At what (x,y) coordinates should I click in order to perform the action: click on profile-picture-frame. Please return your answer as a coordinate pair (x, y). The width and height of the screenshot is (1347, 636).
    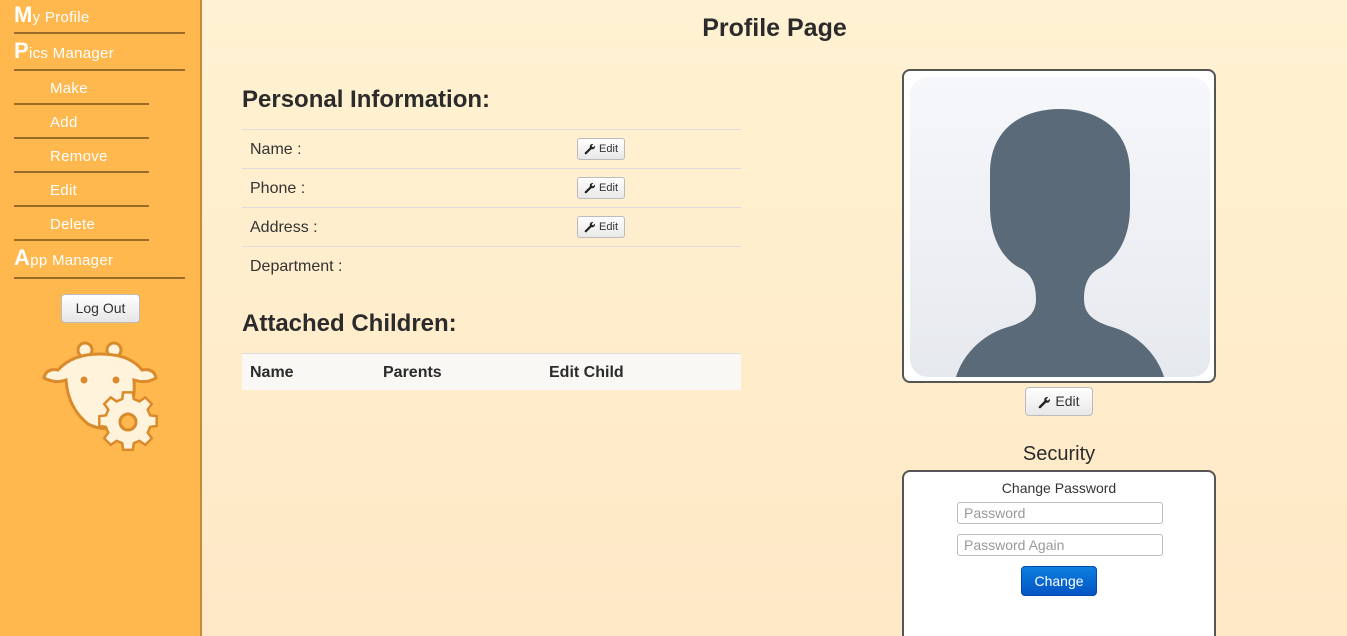
    Looking at the image, I should click on (1059, 226).